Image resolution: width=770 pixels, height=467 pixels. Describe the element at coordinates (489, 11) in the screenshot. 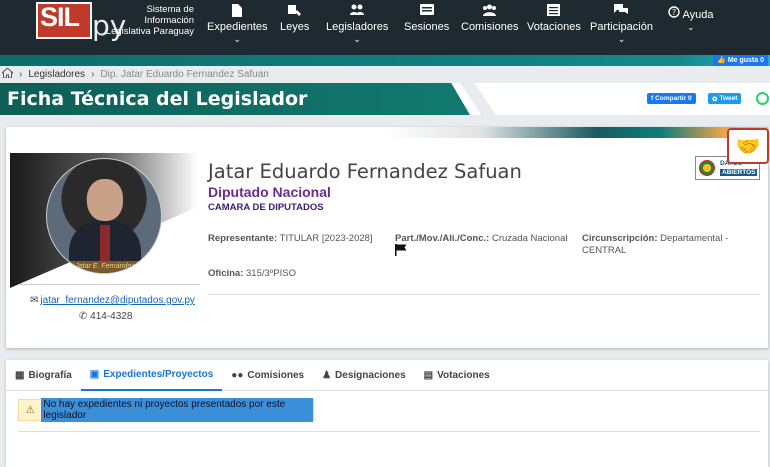

I see `group-icon` at that location.